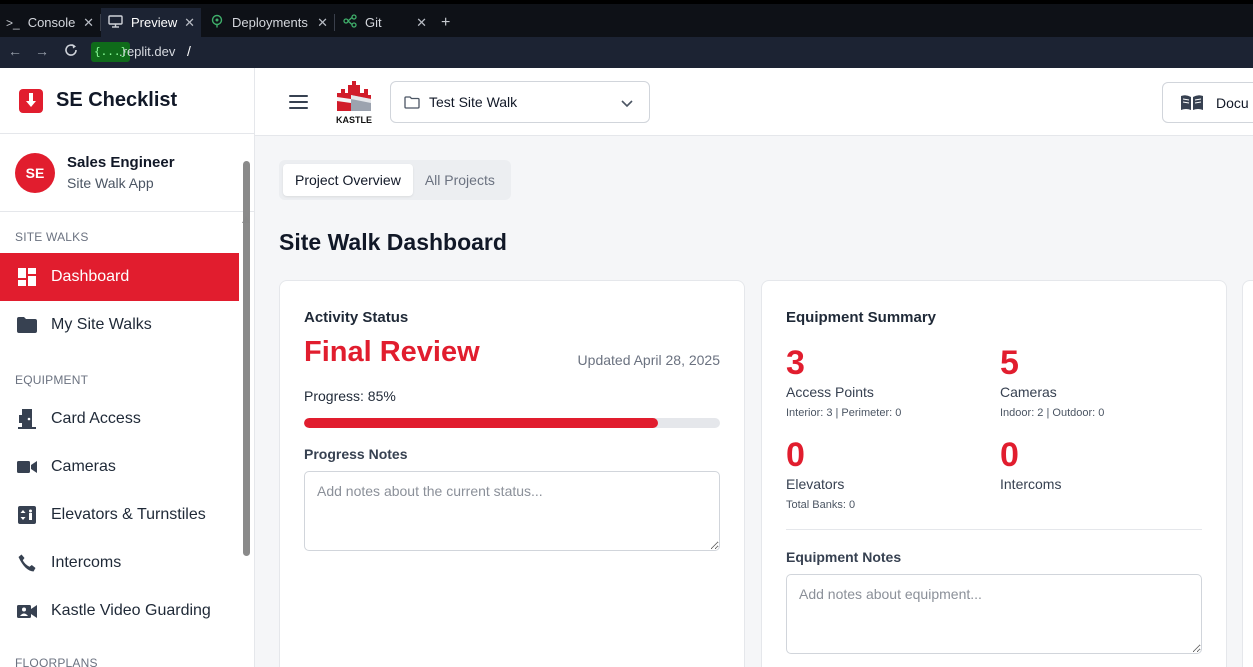 This screenshot has width=1253, height=667. I want to click on add-tab-icon: +, so click(445, 23).